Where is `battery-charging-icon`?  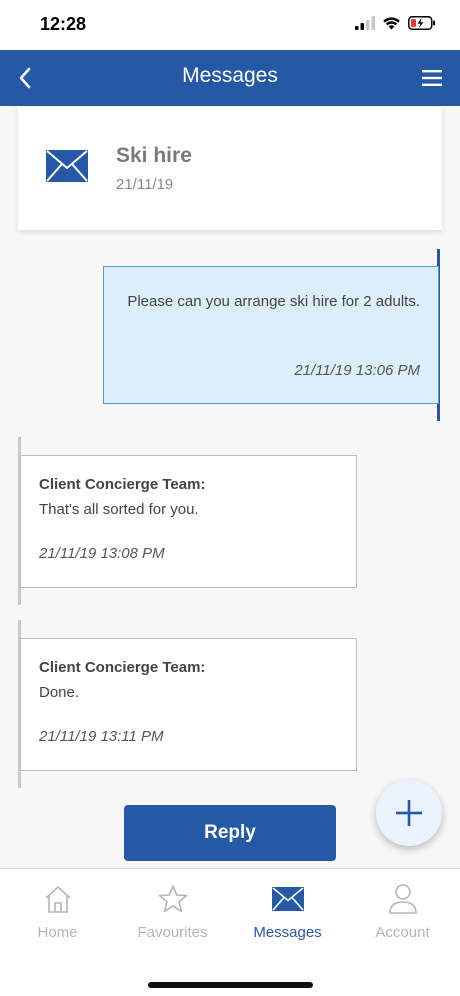 battery-charging-icon is located at coordinates (421, 23).